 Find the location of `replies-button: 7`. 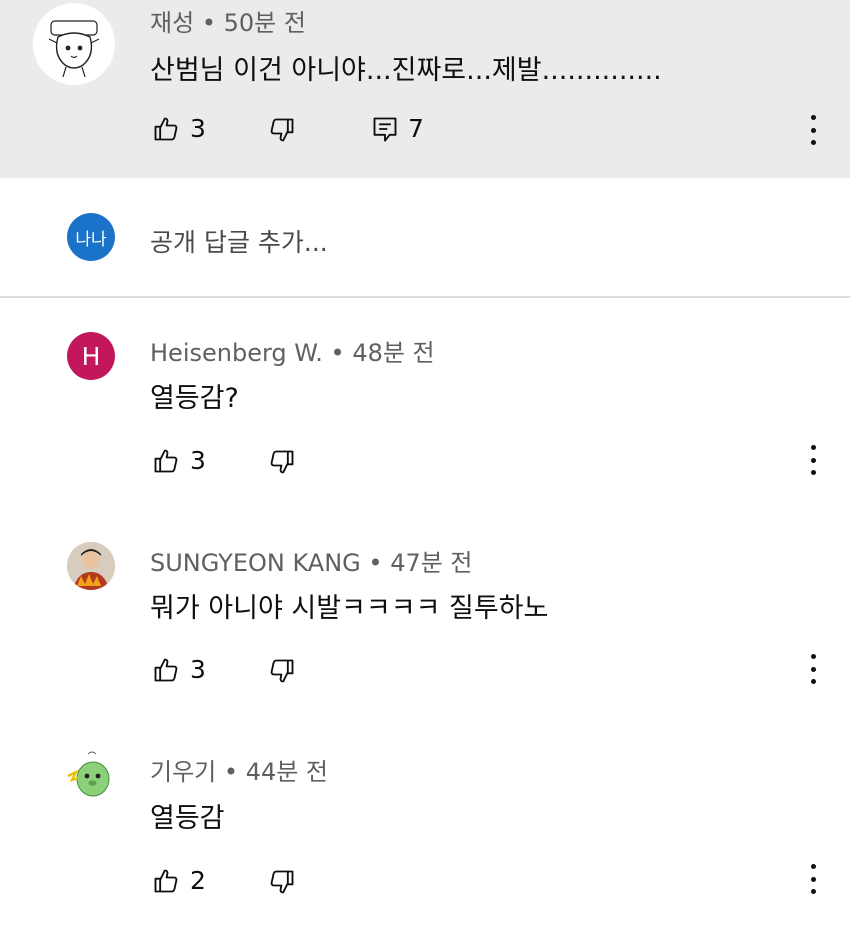

replies-button: 7 is located at coordinates (398, 128).